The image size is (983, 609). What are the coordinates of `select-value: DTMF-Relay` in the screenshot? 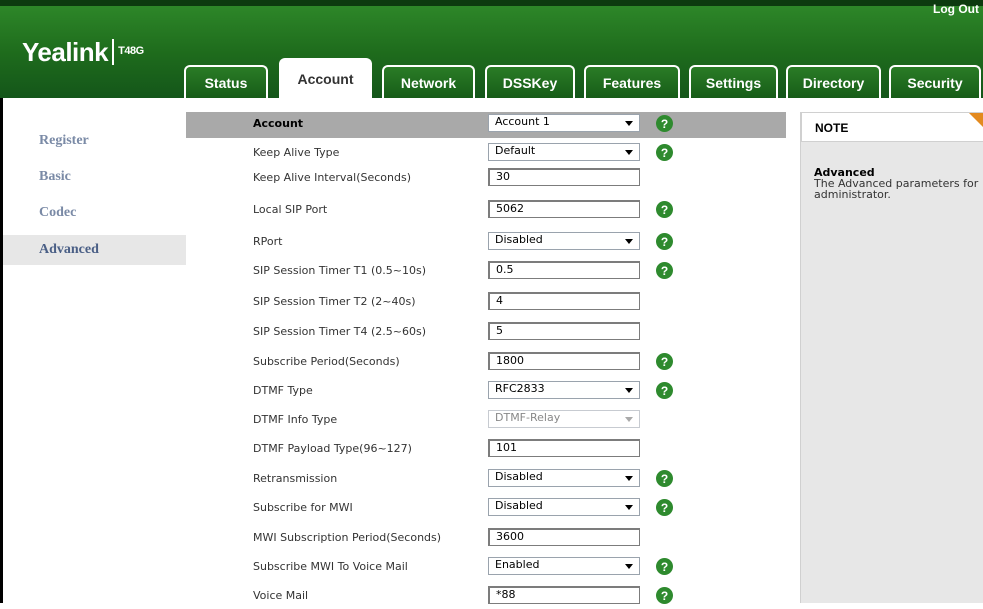 It's located at (528, 417).